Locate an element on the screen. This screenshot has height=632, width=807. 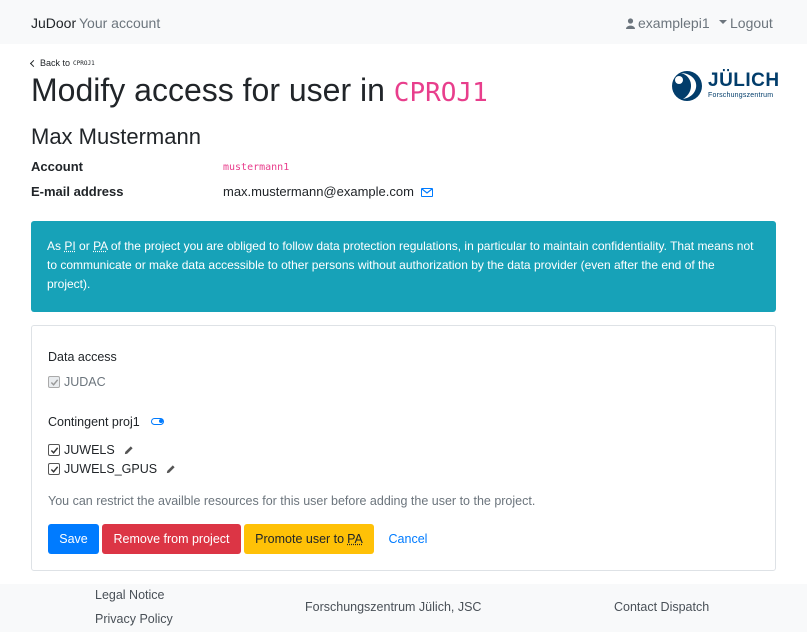
juwels-checkbox-row: JUWELS is located at coordinates (91, 450).